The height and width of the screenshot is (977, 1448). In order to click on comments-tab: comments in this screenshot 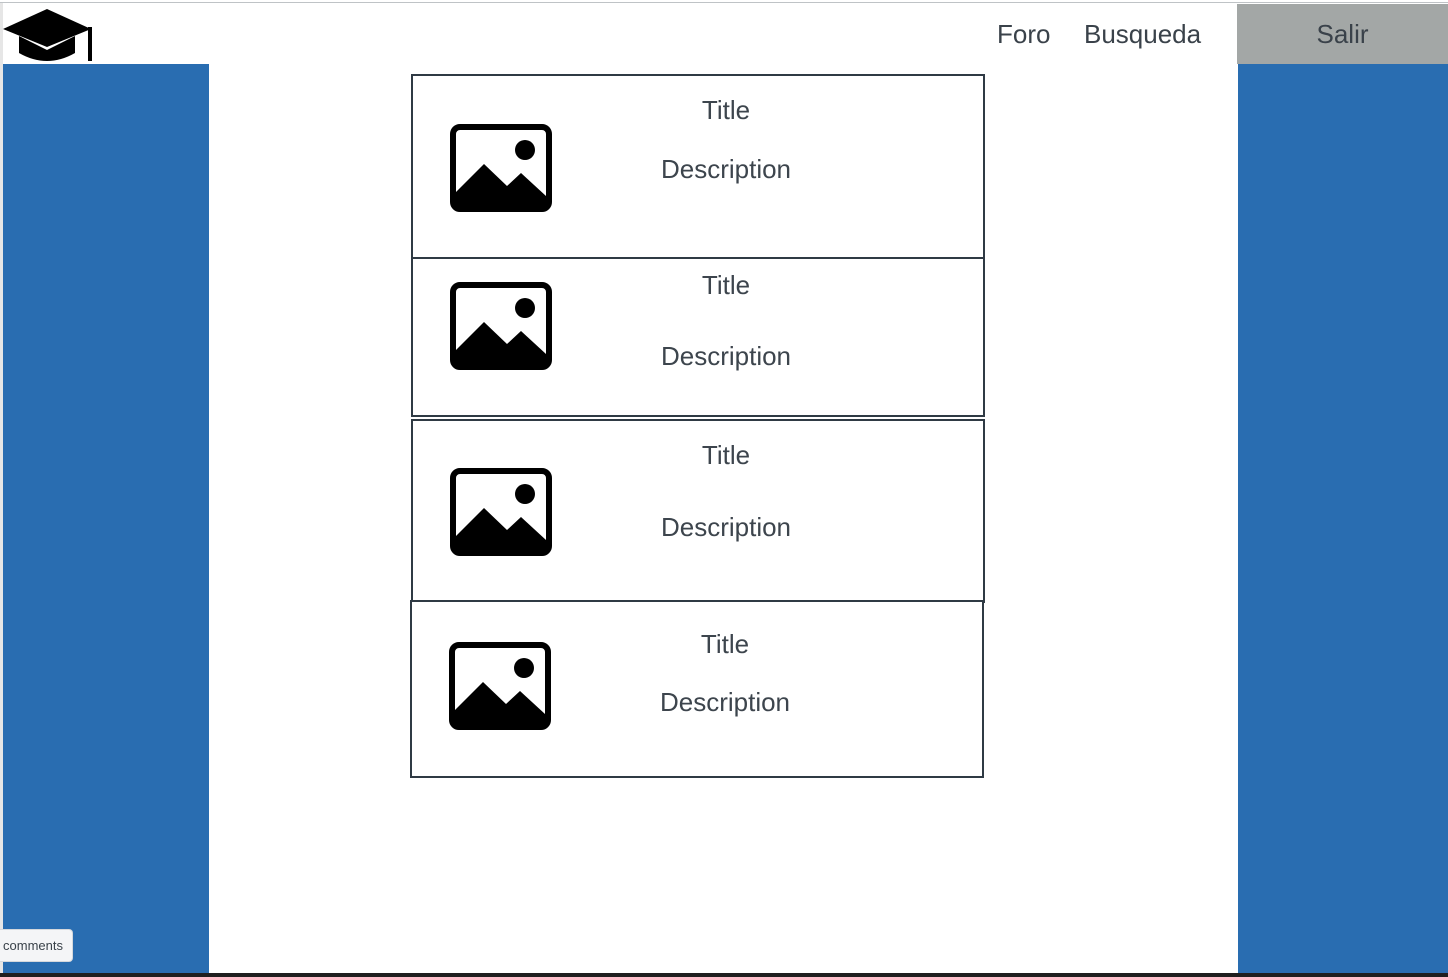, I will do `click(36, 945)`.